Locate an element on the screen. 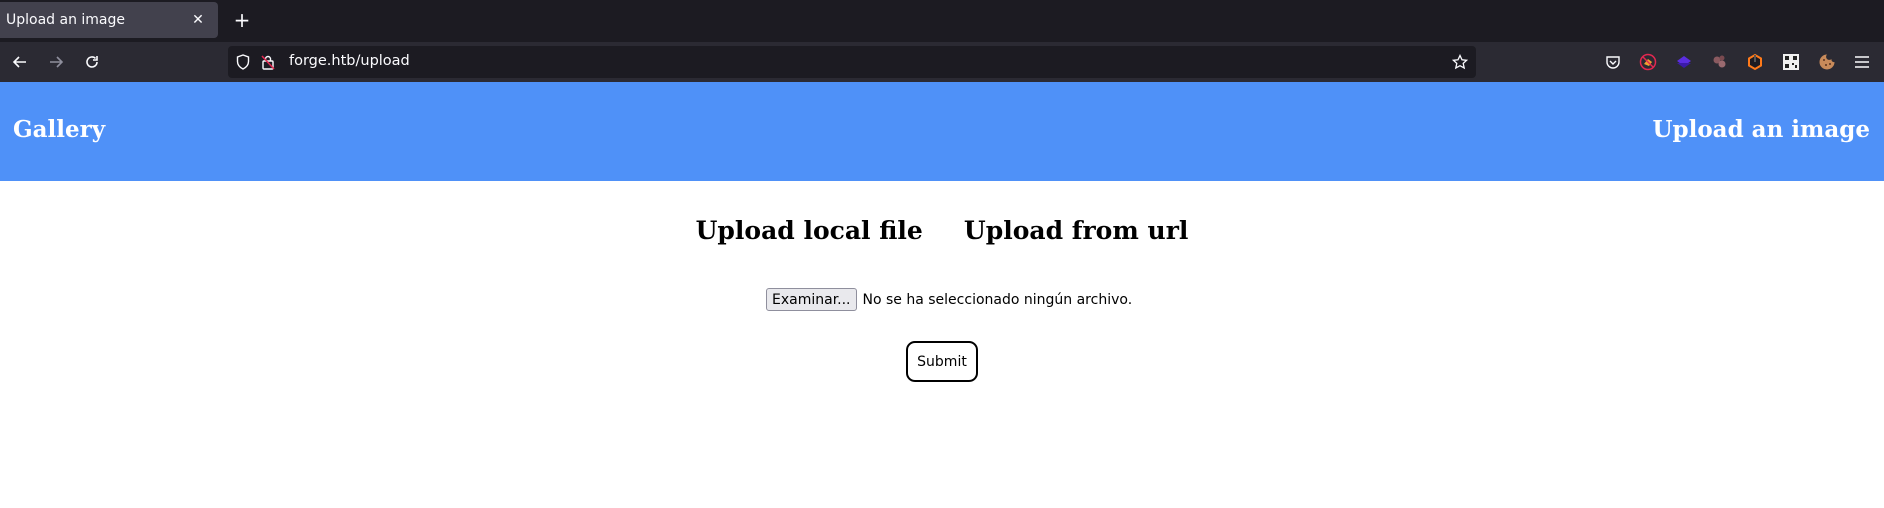 This screenshot has height=508, width=1884. foxyproxy-icon is located at coordinates (1648, 62).